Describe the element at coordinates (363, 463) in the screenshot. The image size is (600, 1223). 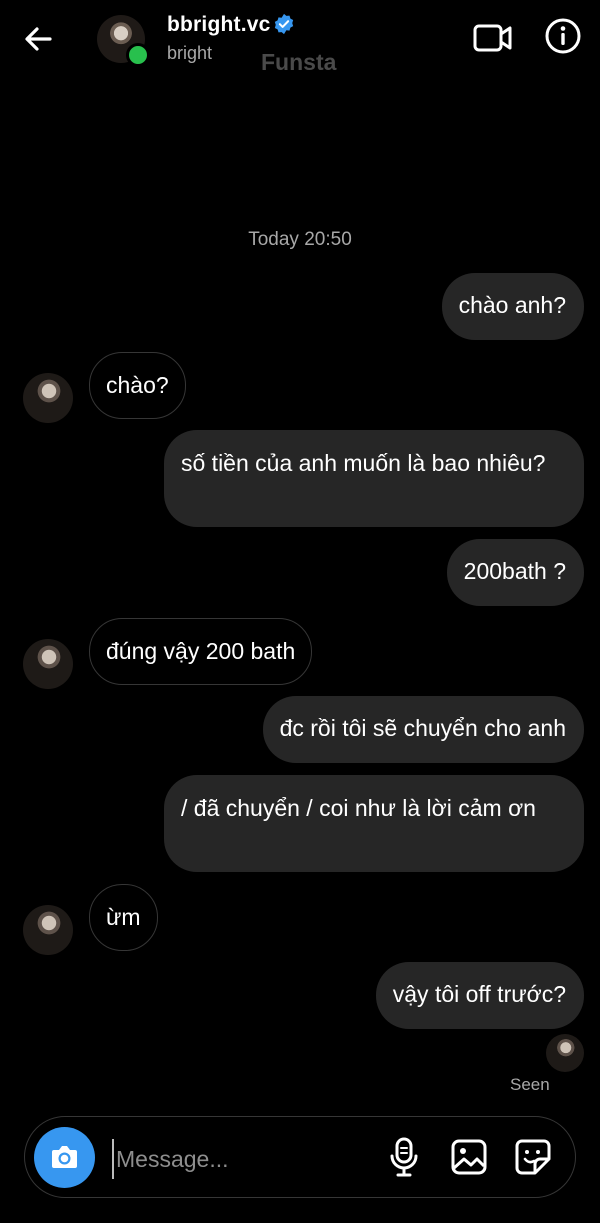
I see `message-text: số tiền của anh muốn là bao nhiêu?` at that location.